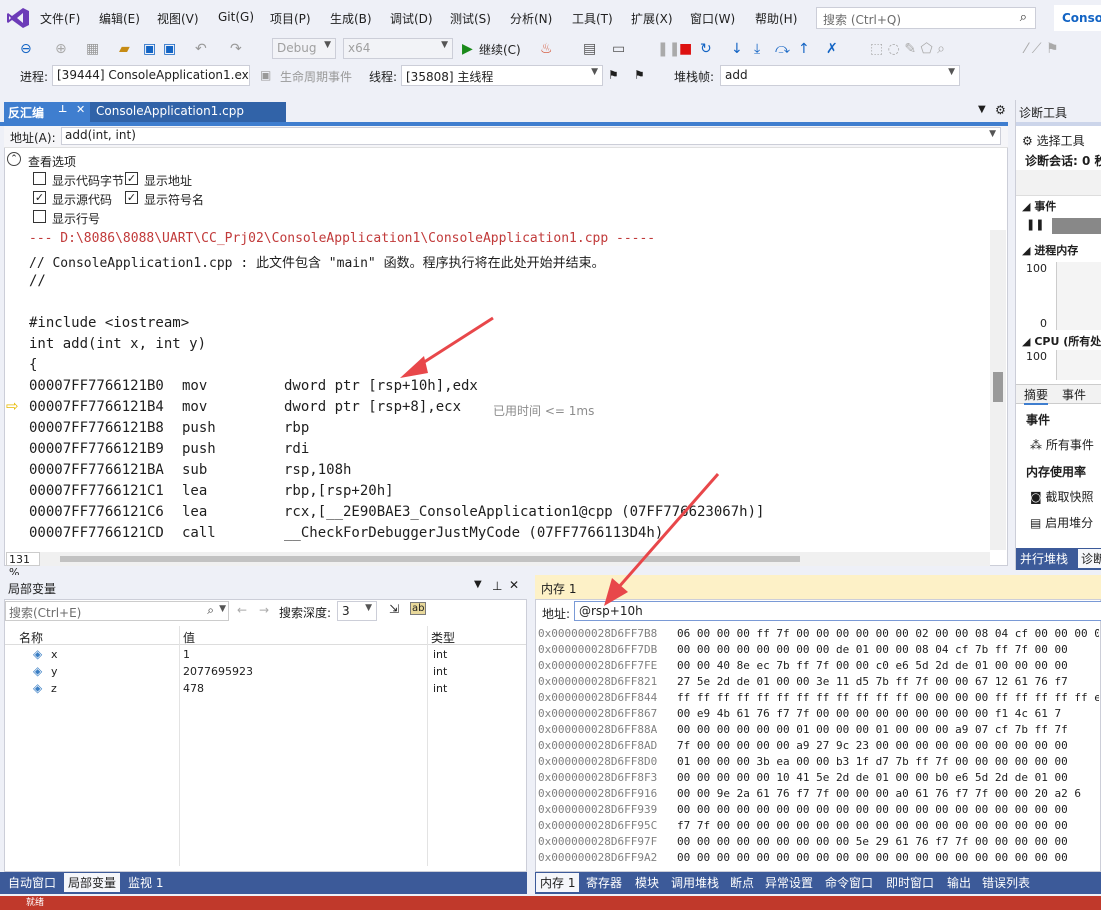  What do you see at coordinates (558, 882) in the screenshot?
I see `tab-memory-1: 内存 1` at bounding box center [558, 882].